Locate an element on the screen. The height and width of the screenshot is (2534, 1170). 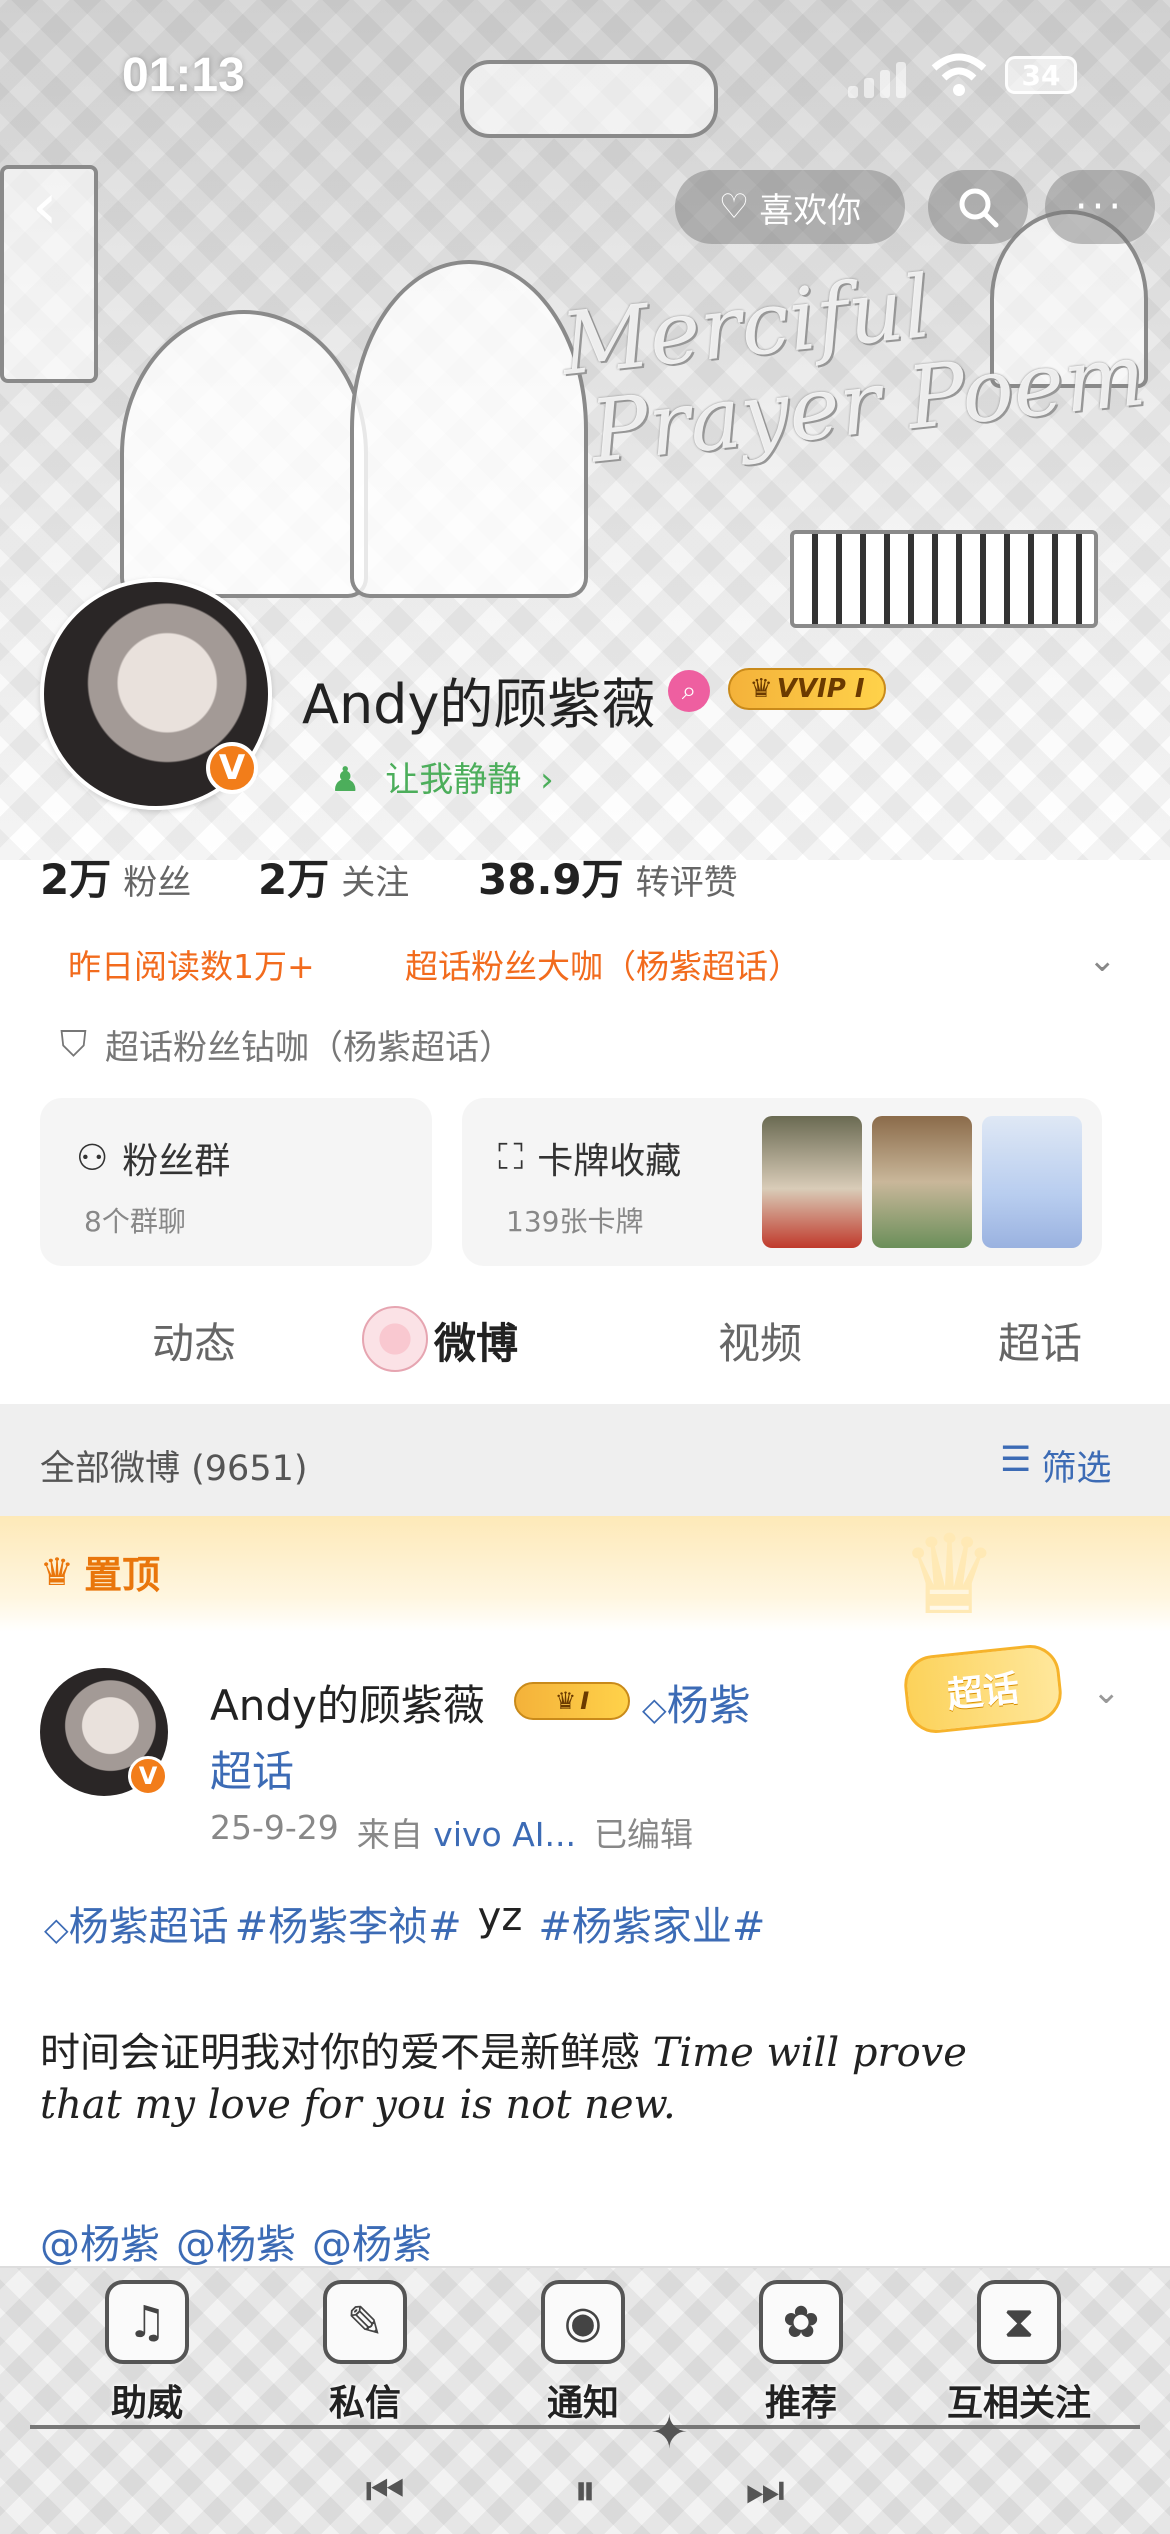
tag-supertopic-label: 杨紫超话 is located at coordinates (148, 1927).